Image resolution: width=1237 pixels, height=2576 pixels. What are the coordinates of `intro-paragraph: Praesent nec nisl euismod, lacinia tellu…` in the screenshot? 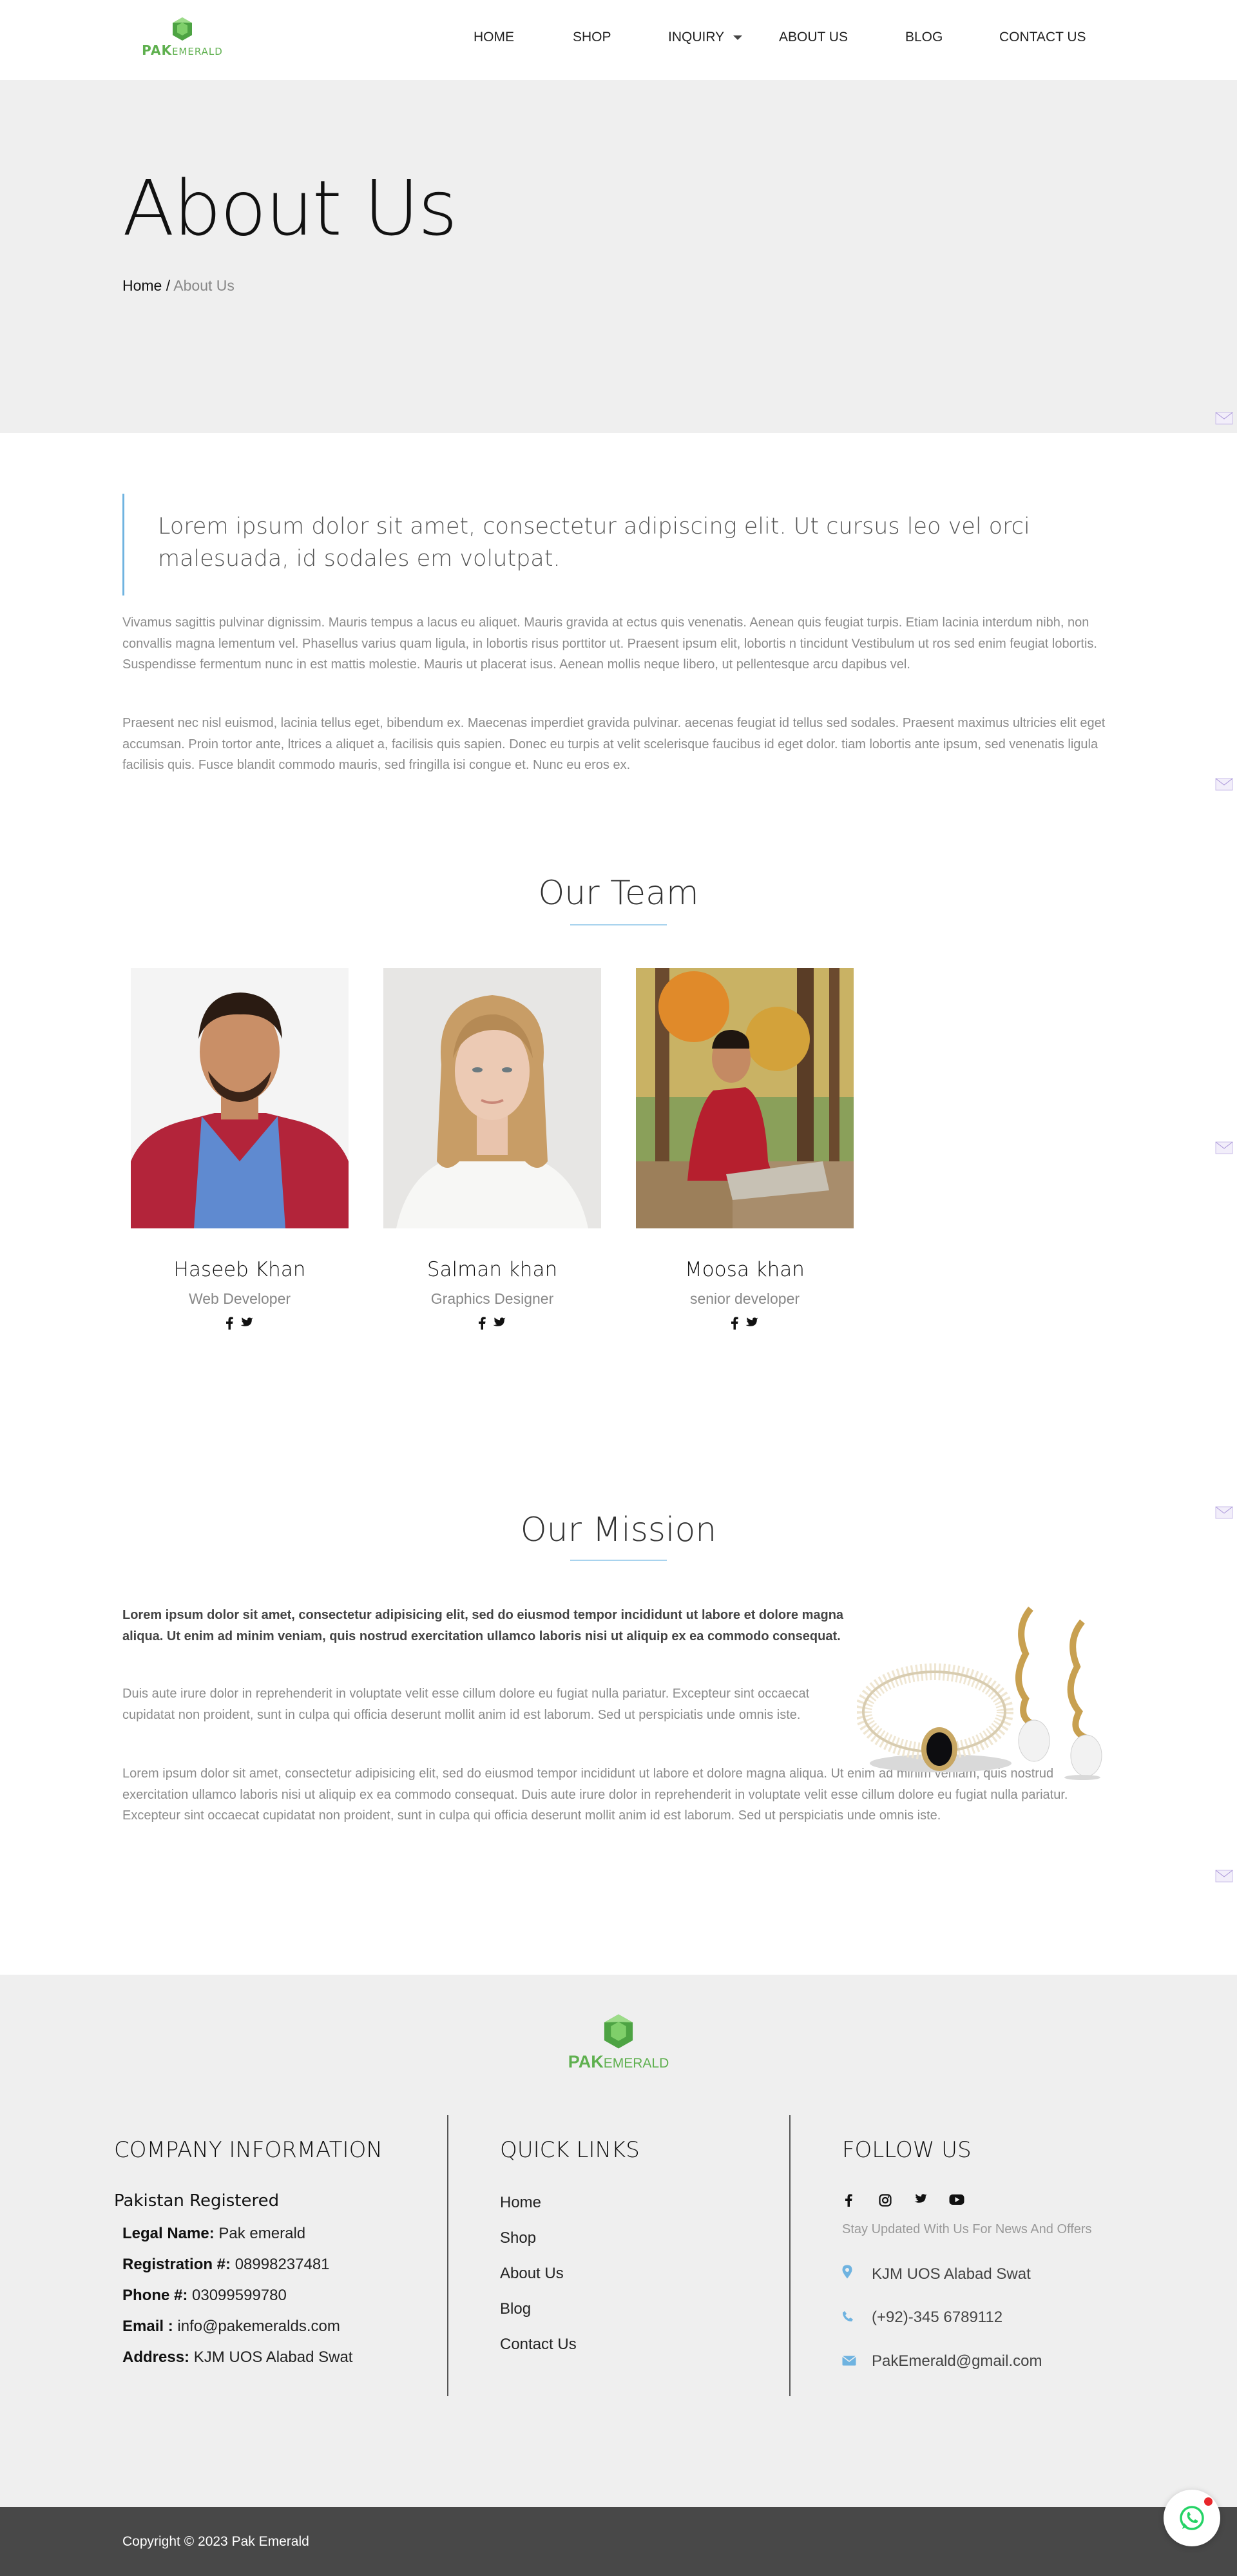 It's located at (614, 744).